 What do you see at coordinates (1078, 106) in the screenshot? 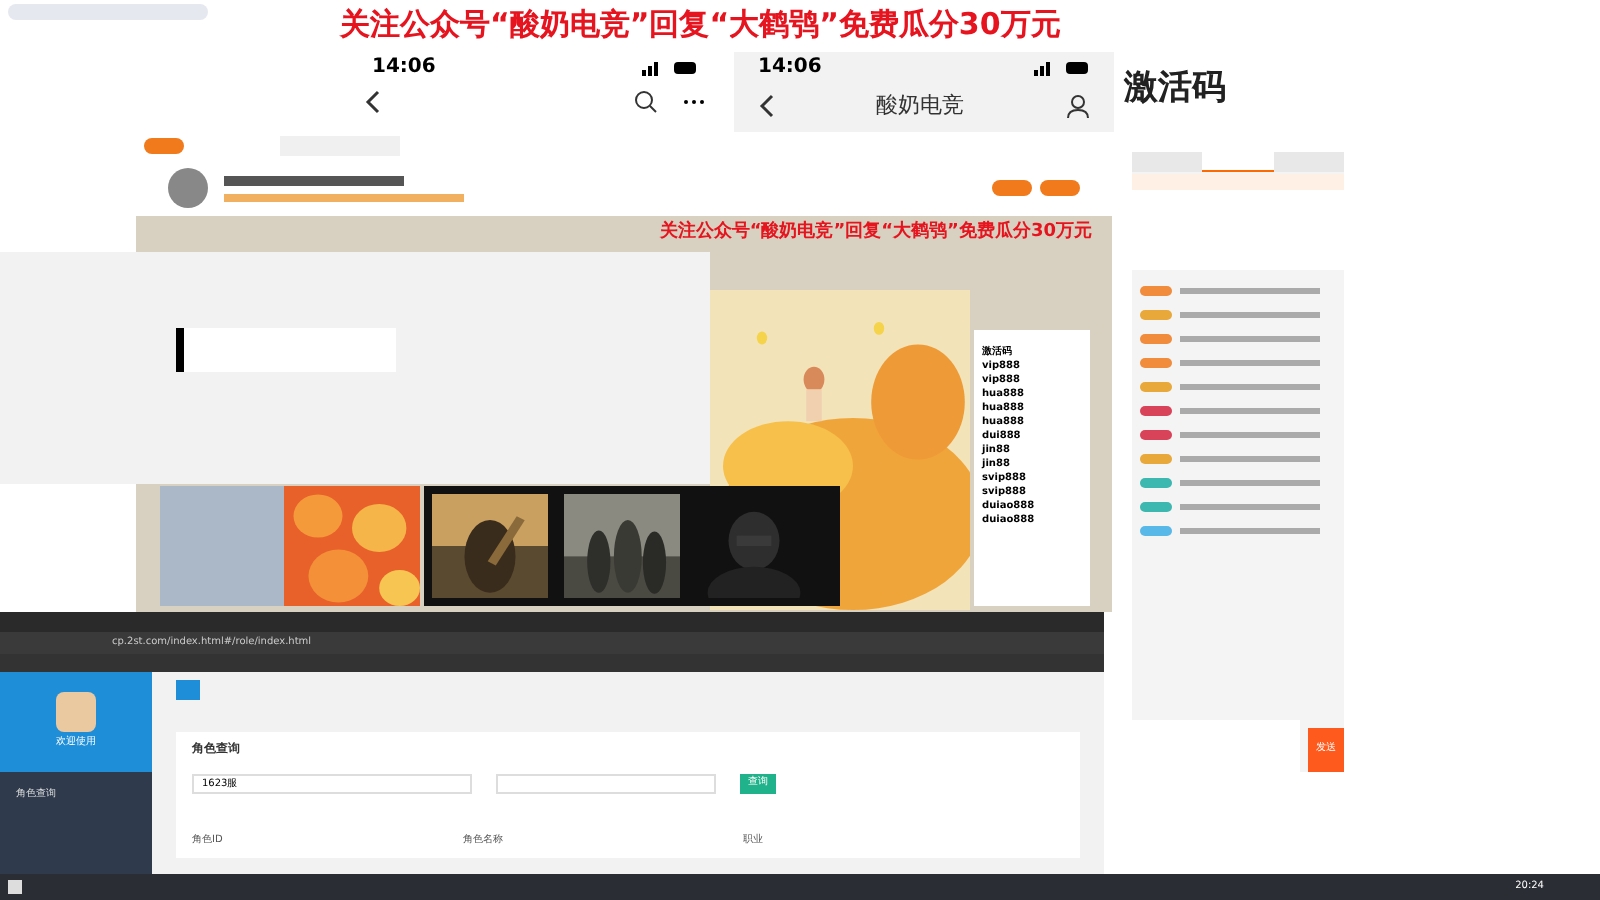
I see `user-icon` at bounding box center [1078, 106].